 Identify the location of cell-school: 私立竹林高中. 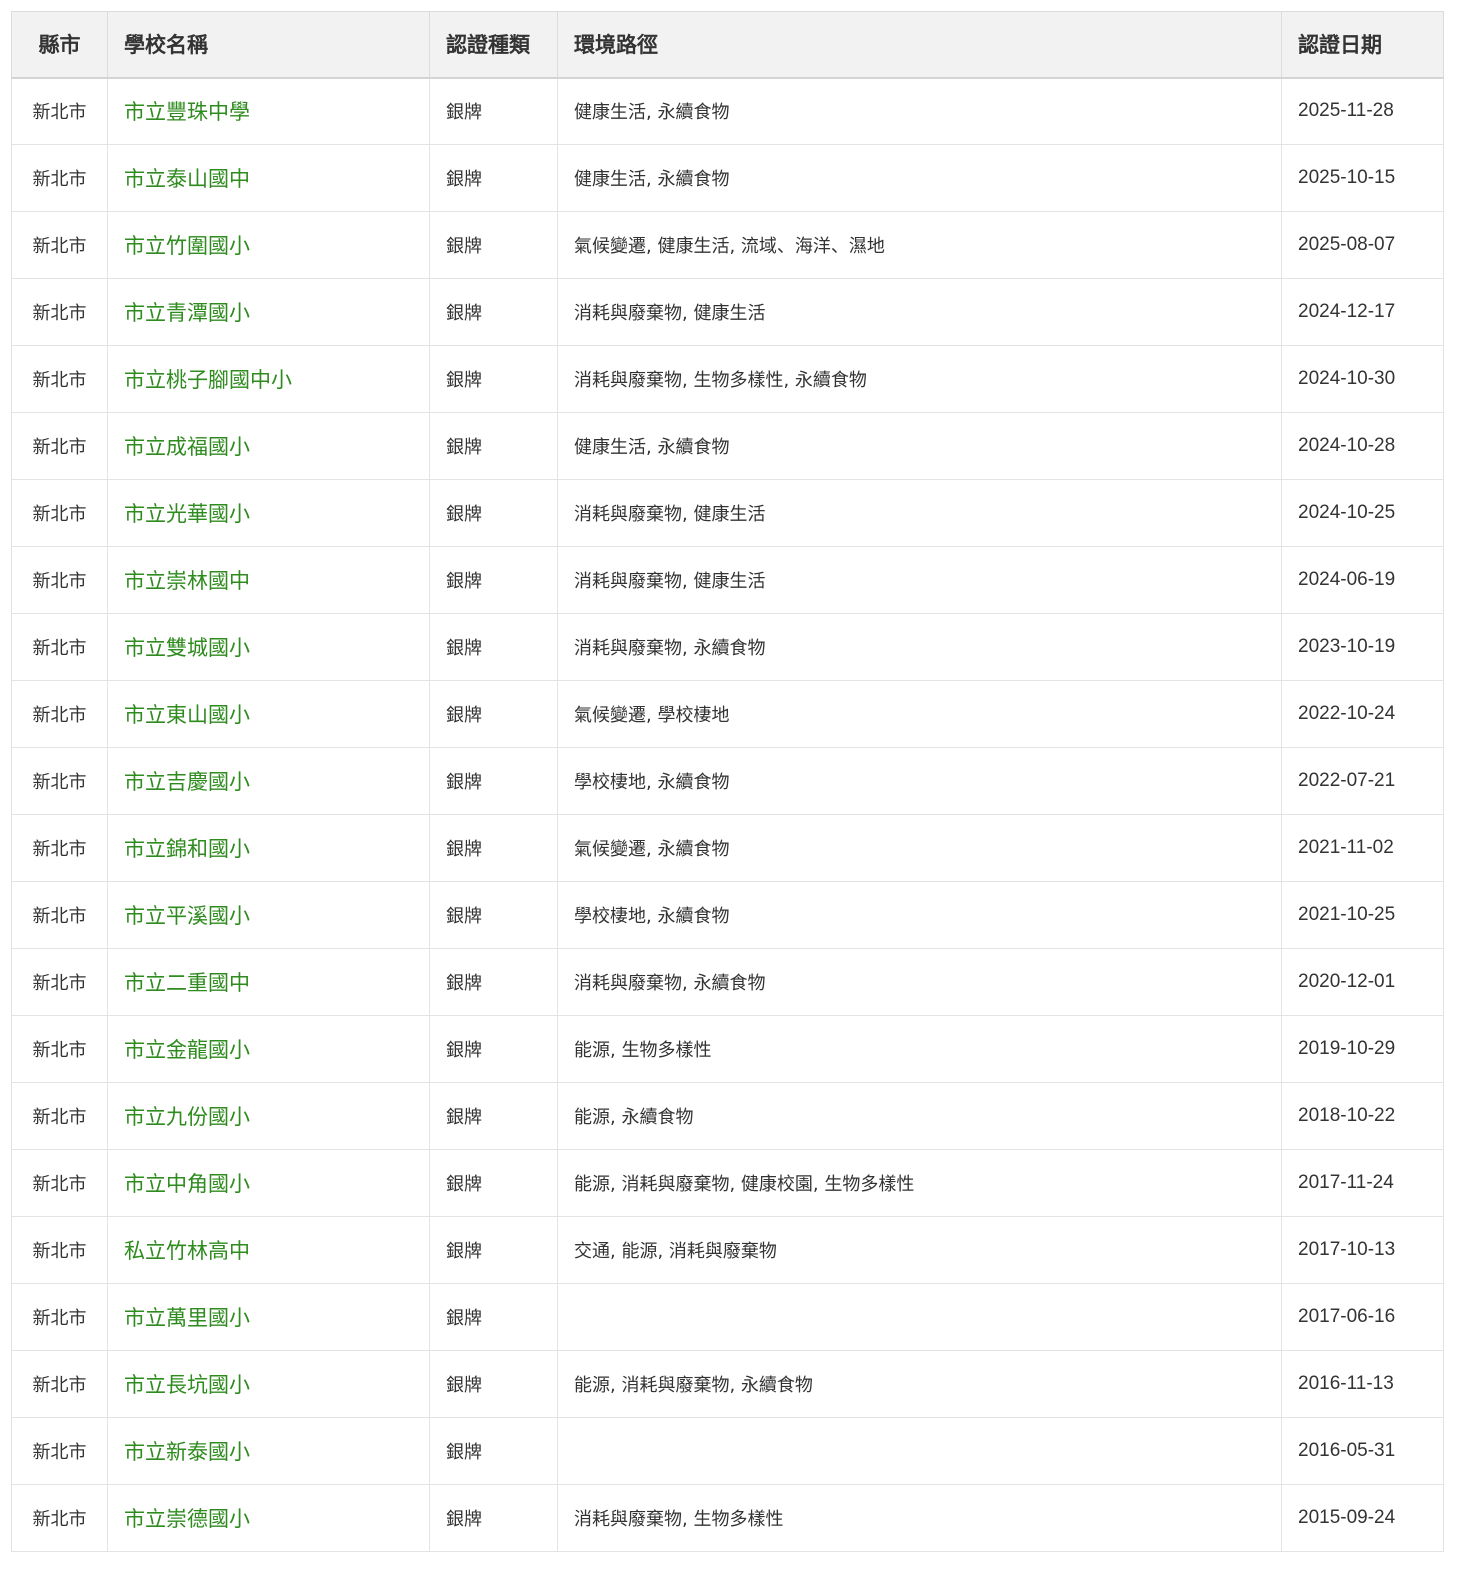
(268, 1250).